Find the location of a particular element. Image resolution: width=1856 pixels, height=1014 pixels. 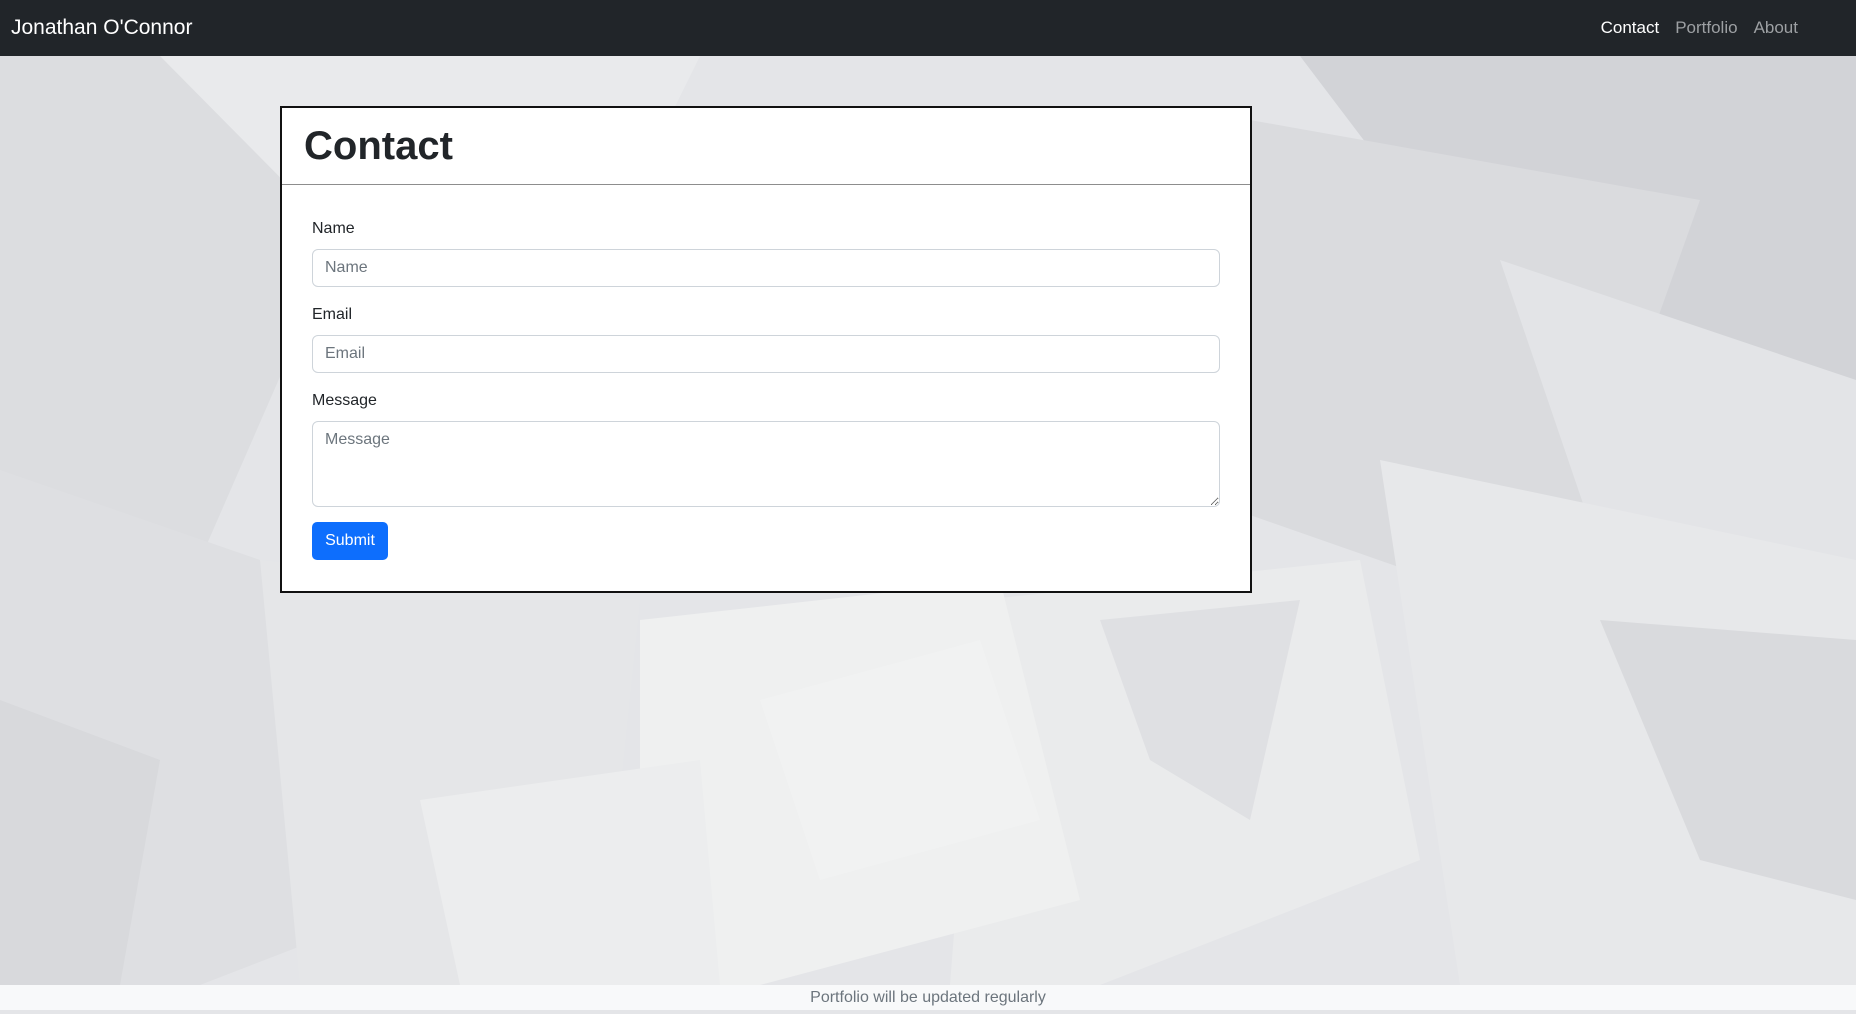

email-input is located at coordinates (766, 354).